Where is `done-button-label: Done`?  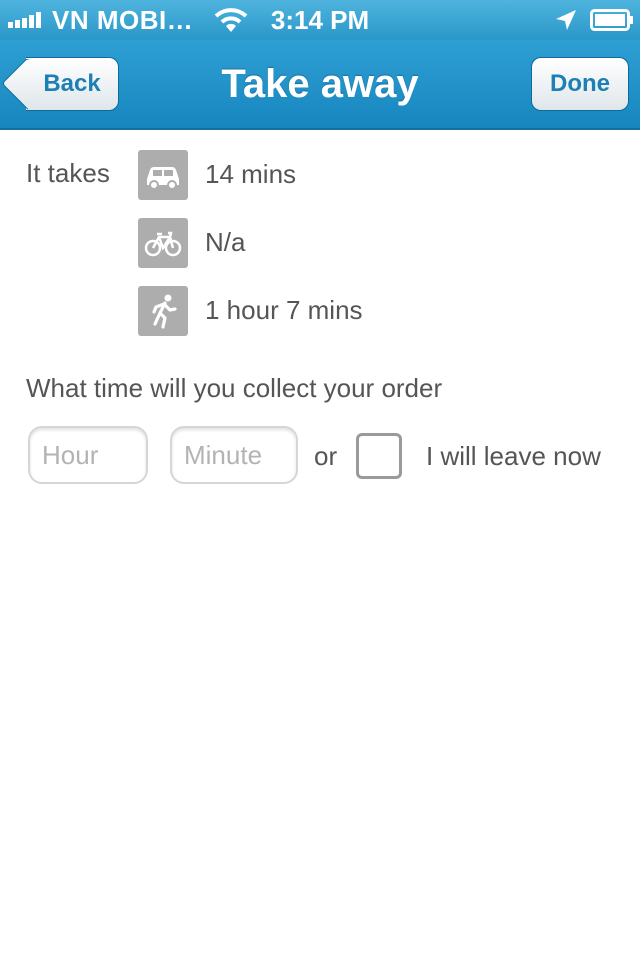 done-button-label: Done is located at coordinates (580, 83).